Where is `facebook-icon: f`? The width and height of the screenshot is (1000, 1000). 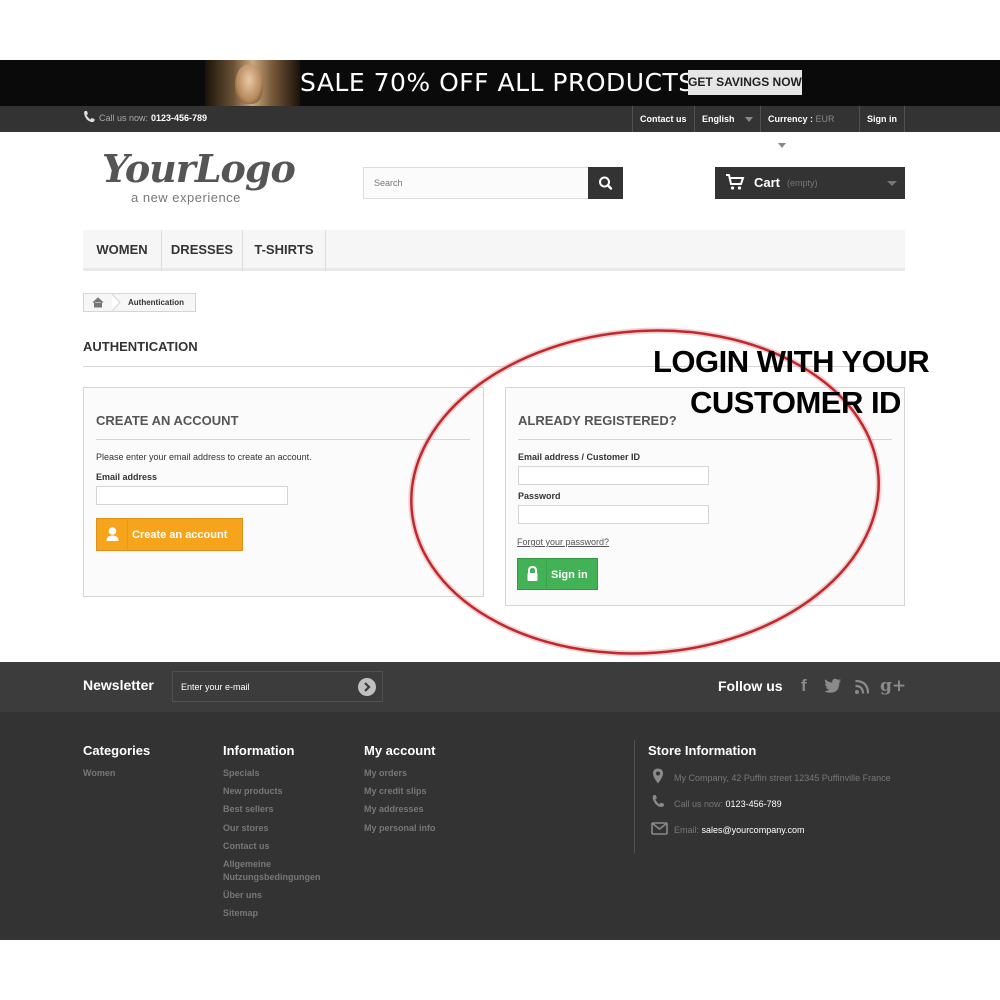
facebook-icon: f is located at coordinates (804, 686).